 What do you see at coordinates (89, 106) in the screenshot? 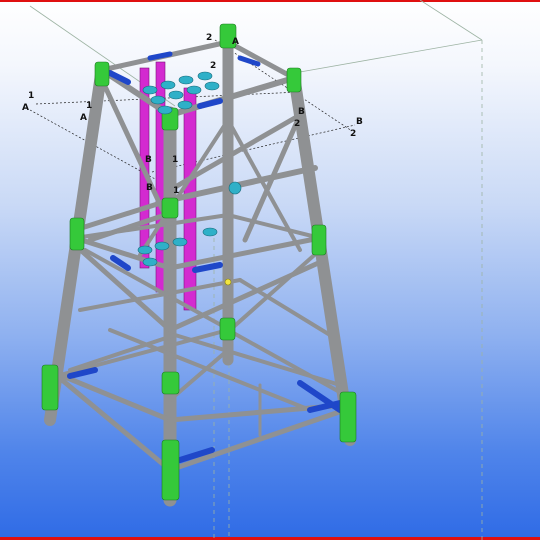
I see `grid-mark-1-mid: 1` at bounding box center [89, 106].